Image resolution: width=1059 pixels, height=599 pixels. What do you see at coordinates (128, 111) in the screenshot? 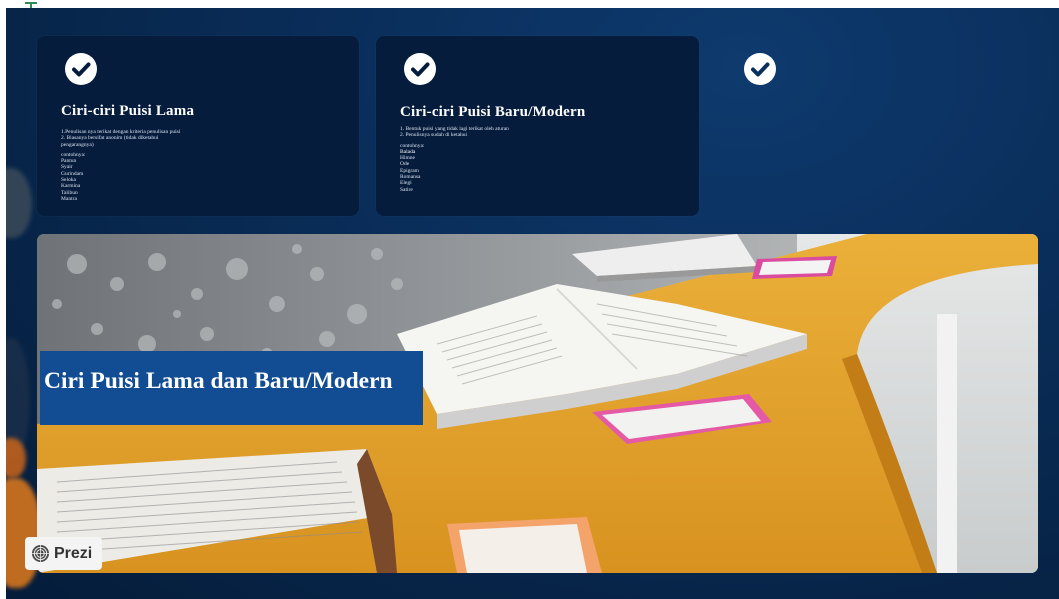
I see `card-title: Ciri-ciri Puisi Lama` at bounding box center [128, 111].